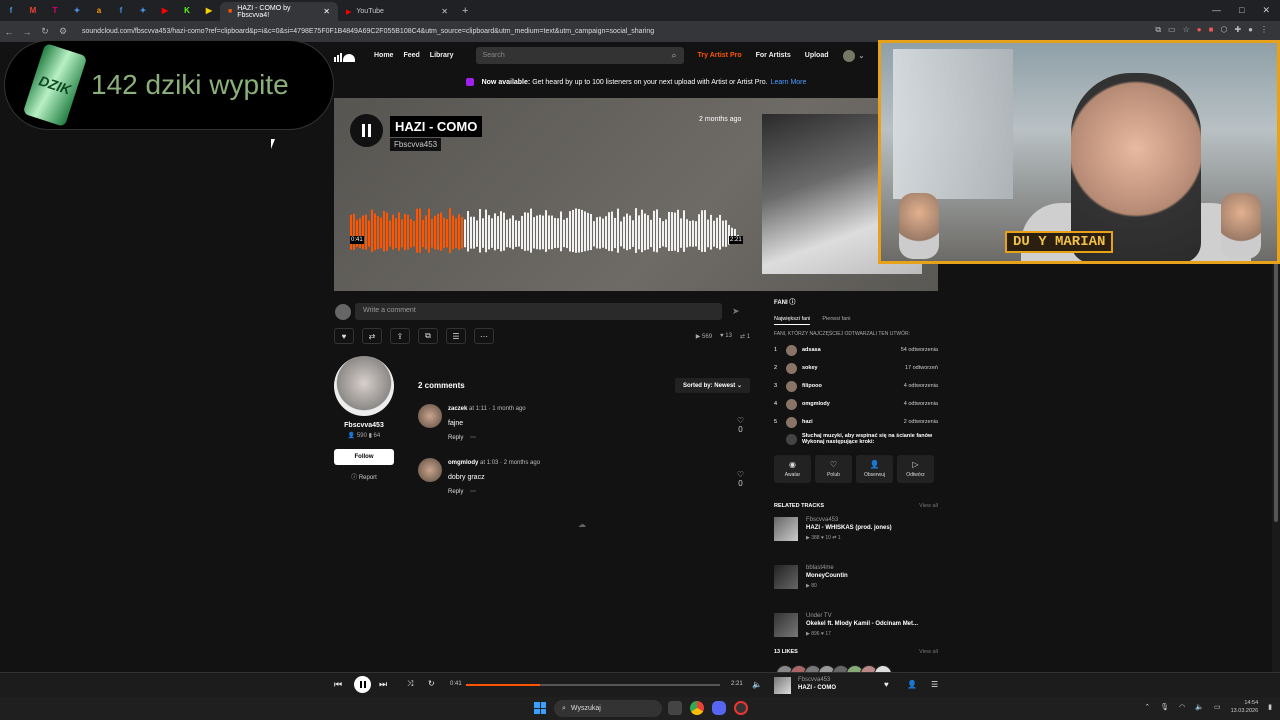 This screenshot has height=720, width=1280. Describe the element at coordinates (773, 55) in the screenshot. I see `for-artists-link: For Artists` at that location.